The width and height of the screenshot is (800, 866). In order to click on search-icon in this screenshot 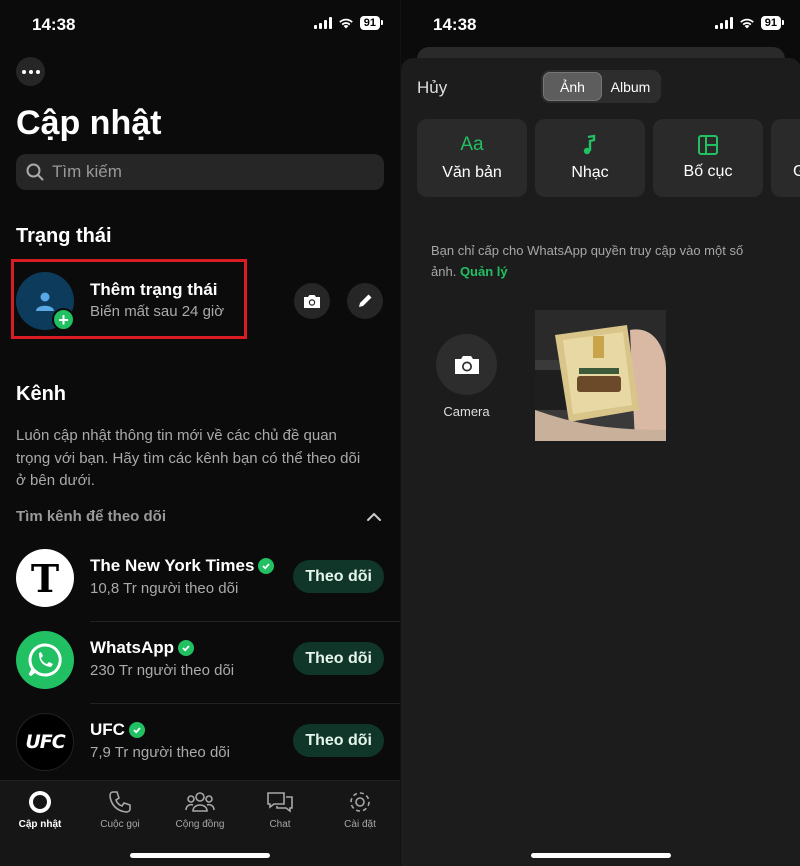, I will do `click(35, 172)`.